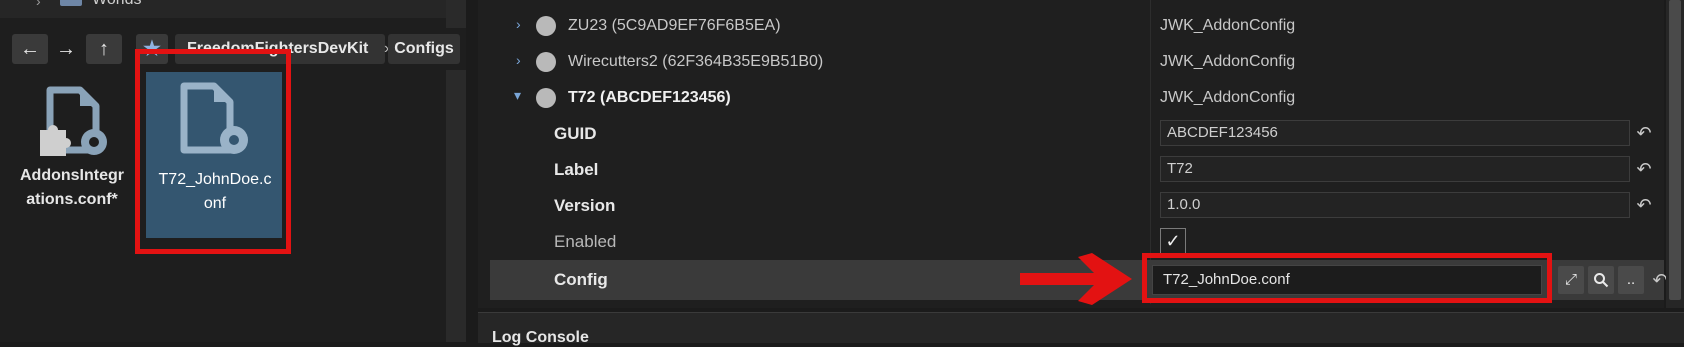 The width and height of the screenshot is (1684, 347). Describe the element at coordinates (213, 151) in the screenshot. I see `highlight-box-selected-file` at that location.